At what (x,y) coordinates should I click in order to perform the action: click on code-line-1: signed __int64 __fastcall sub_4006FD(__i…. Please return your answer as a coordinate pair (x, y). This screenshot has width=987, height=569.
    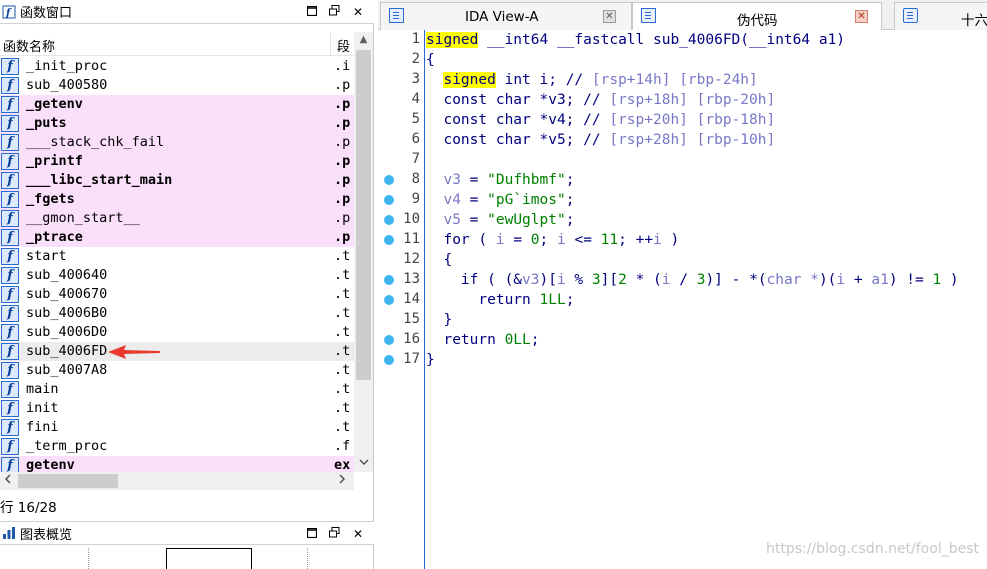
    Looking at the image, I should click on (635, 40).